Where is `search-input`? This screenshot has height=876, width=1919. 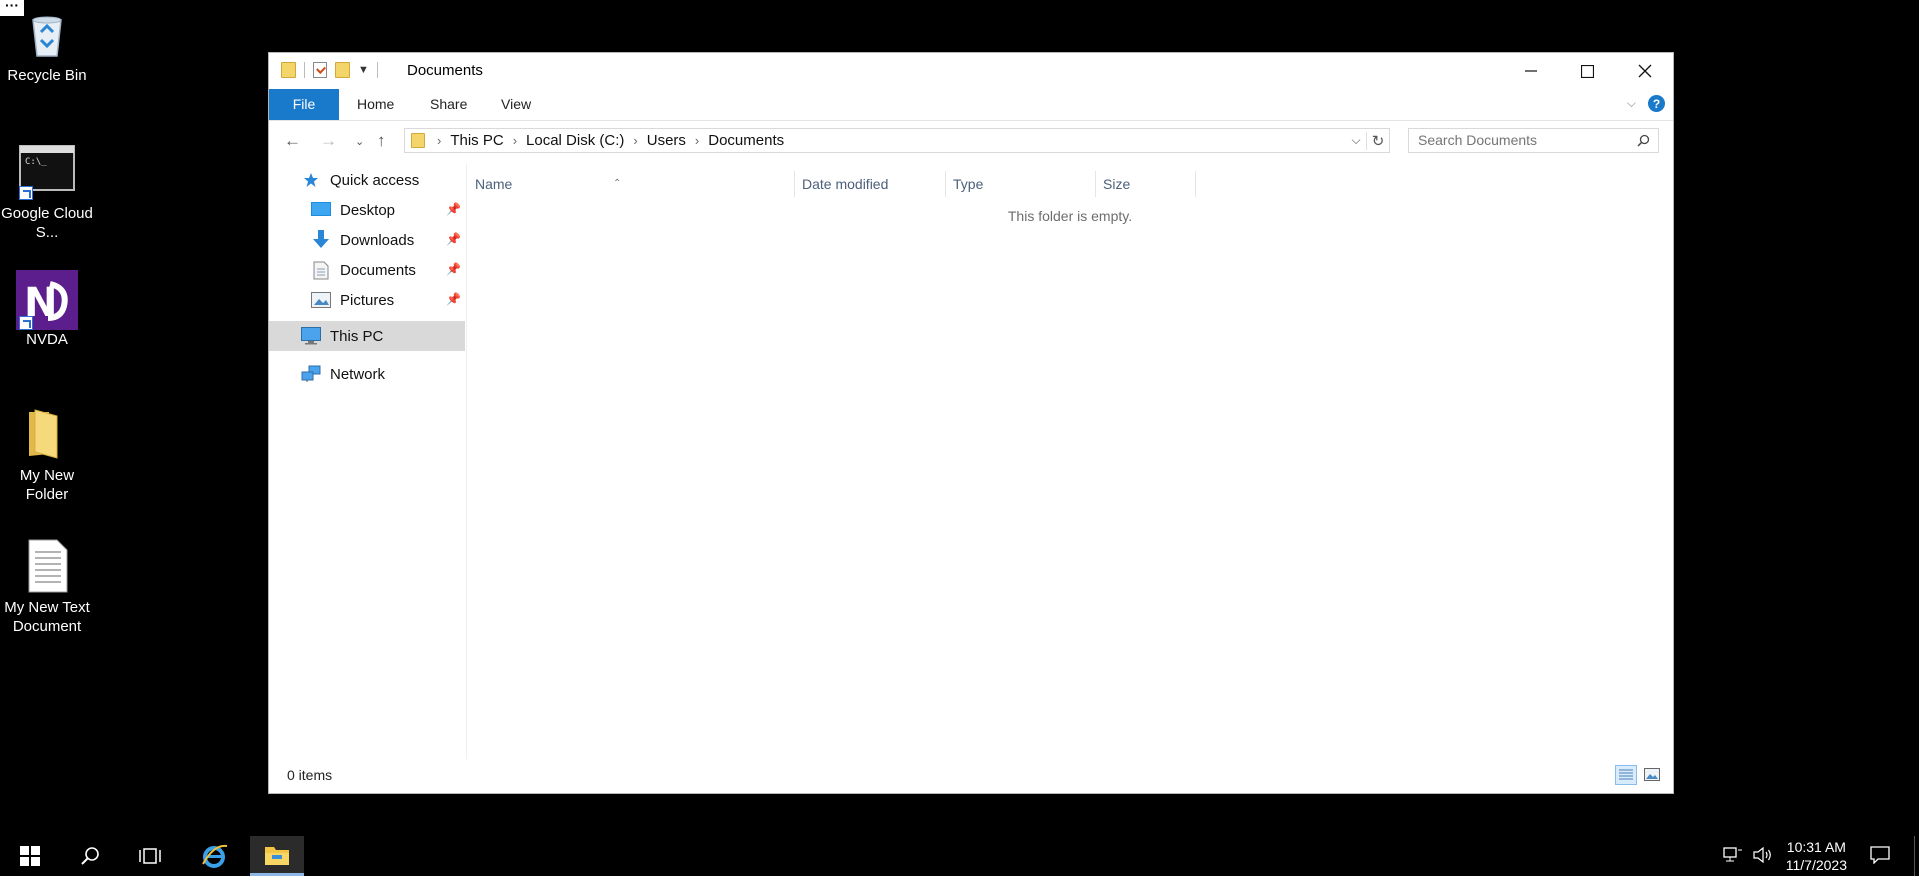
search-input is located at coordinates (1518, 140).